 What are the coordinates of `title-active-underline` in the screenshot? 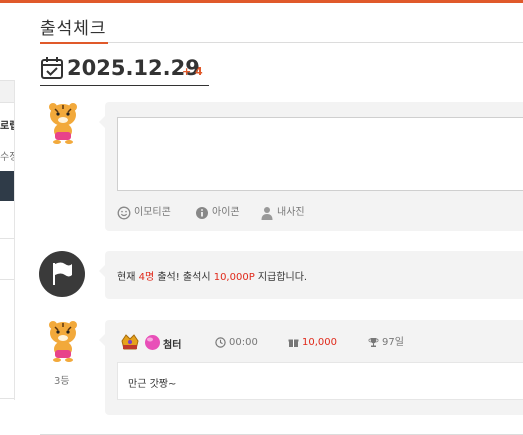 It's located at (74, 43).